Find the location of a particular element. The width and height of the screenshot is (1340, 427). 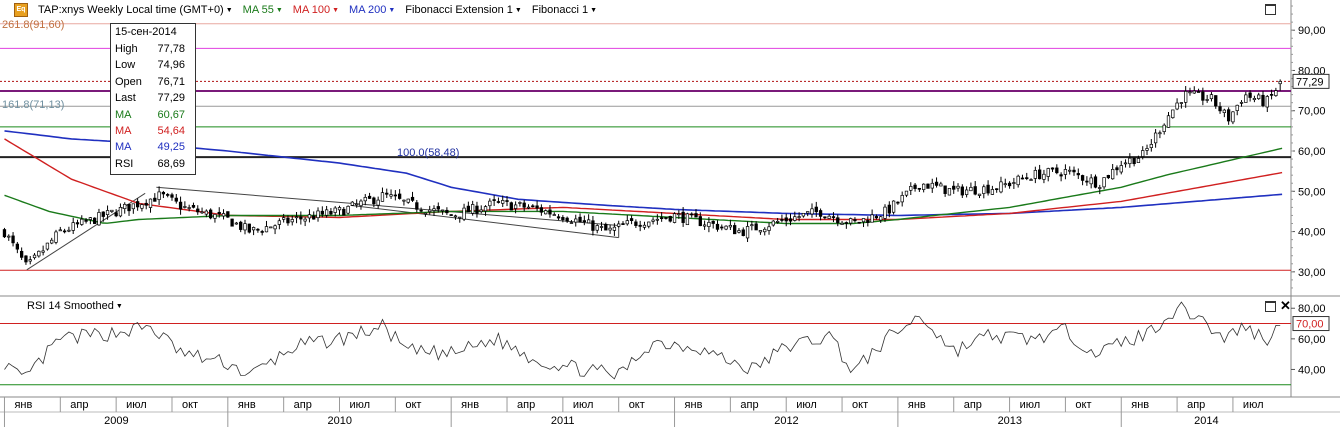

tooltip-row: Open 76,71 is located at coordinates (153, 82).